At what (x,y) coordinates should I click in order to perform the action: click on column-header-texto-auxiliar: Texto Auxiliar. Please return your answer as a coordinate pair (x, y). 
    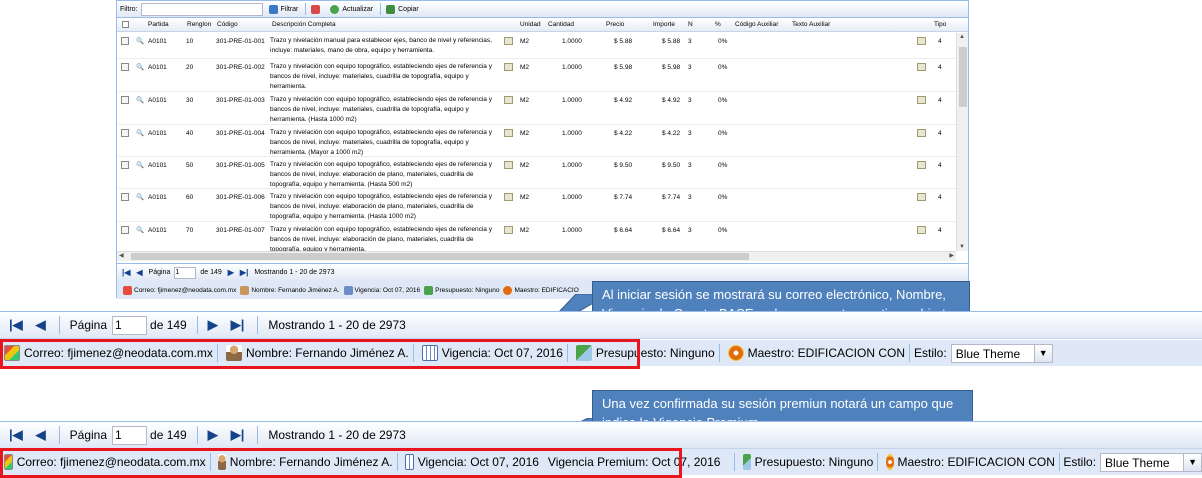
    Looking at the image, I should click on (811, 24).